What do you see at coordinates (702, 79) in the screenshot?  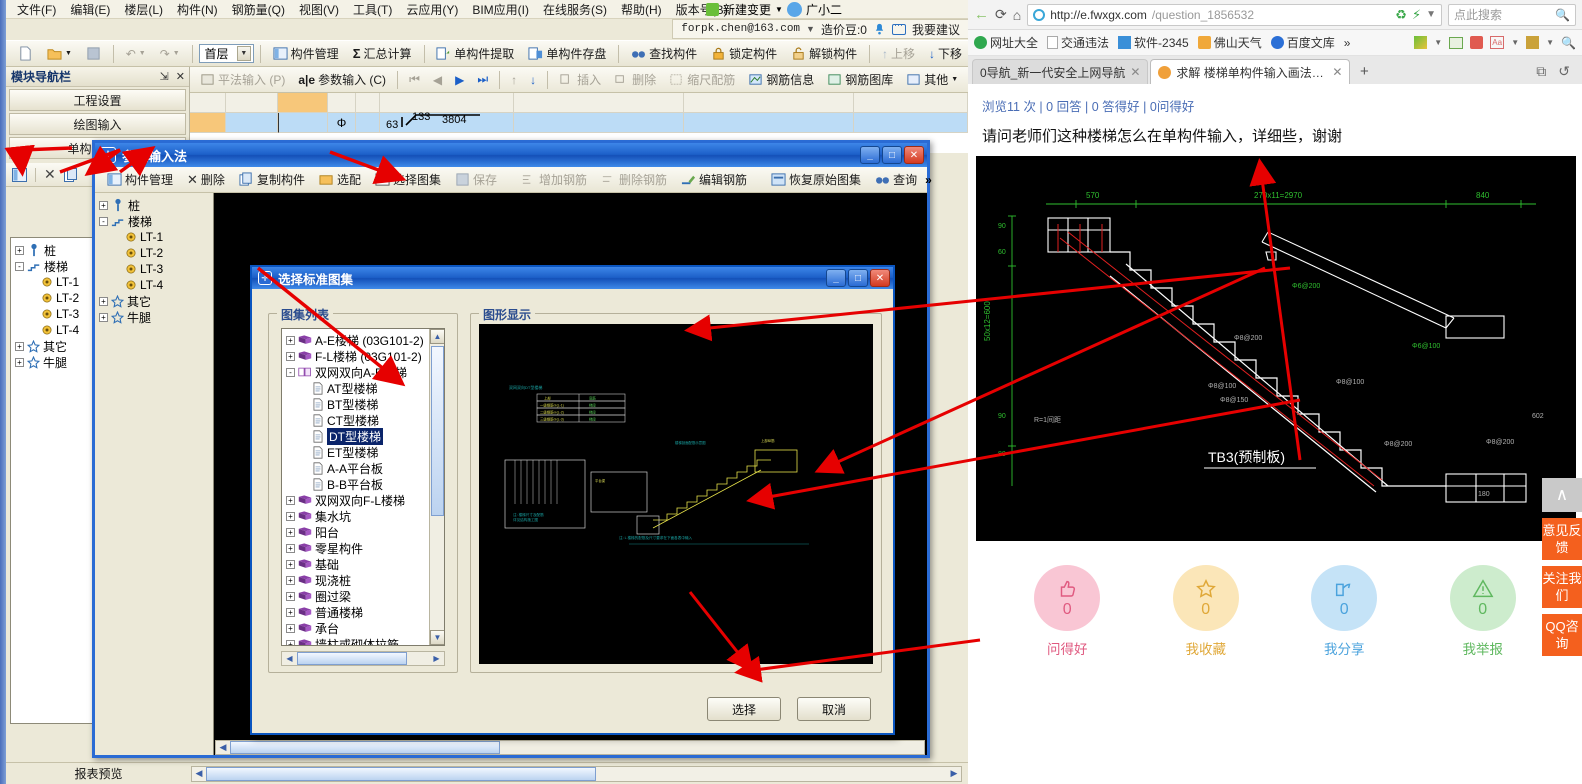 I see `scale-rebar-button: 缩尺配筋` at bounding box center [702, 79].